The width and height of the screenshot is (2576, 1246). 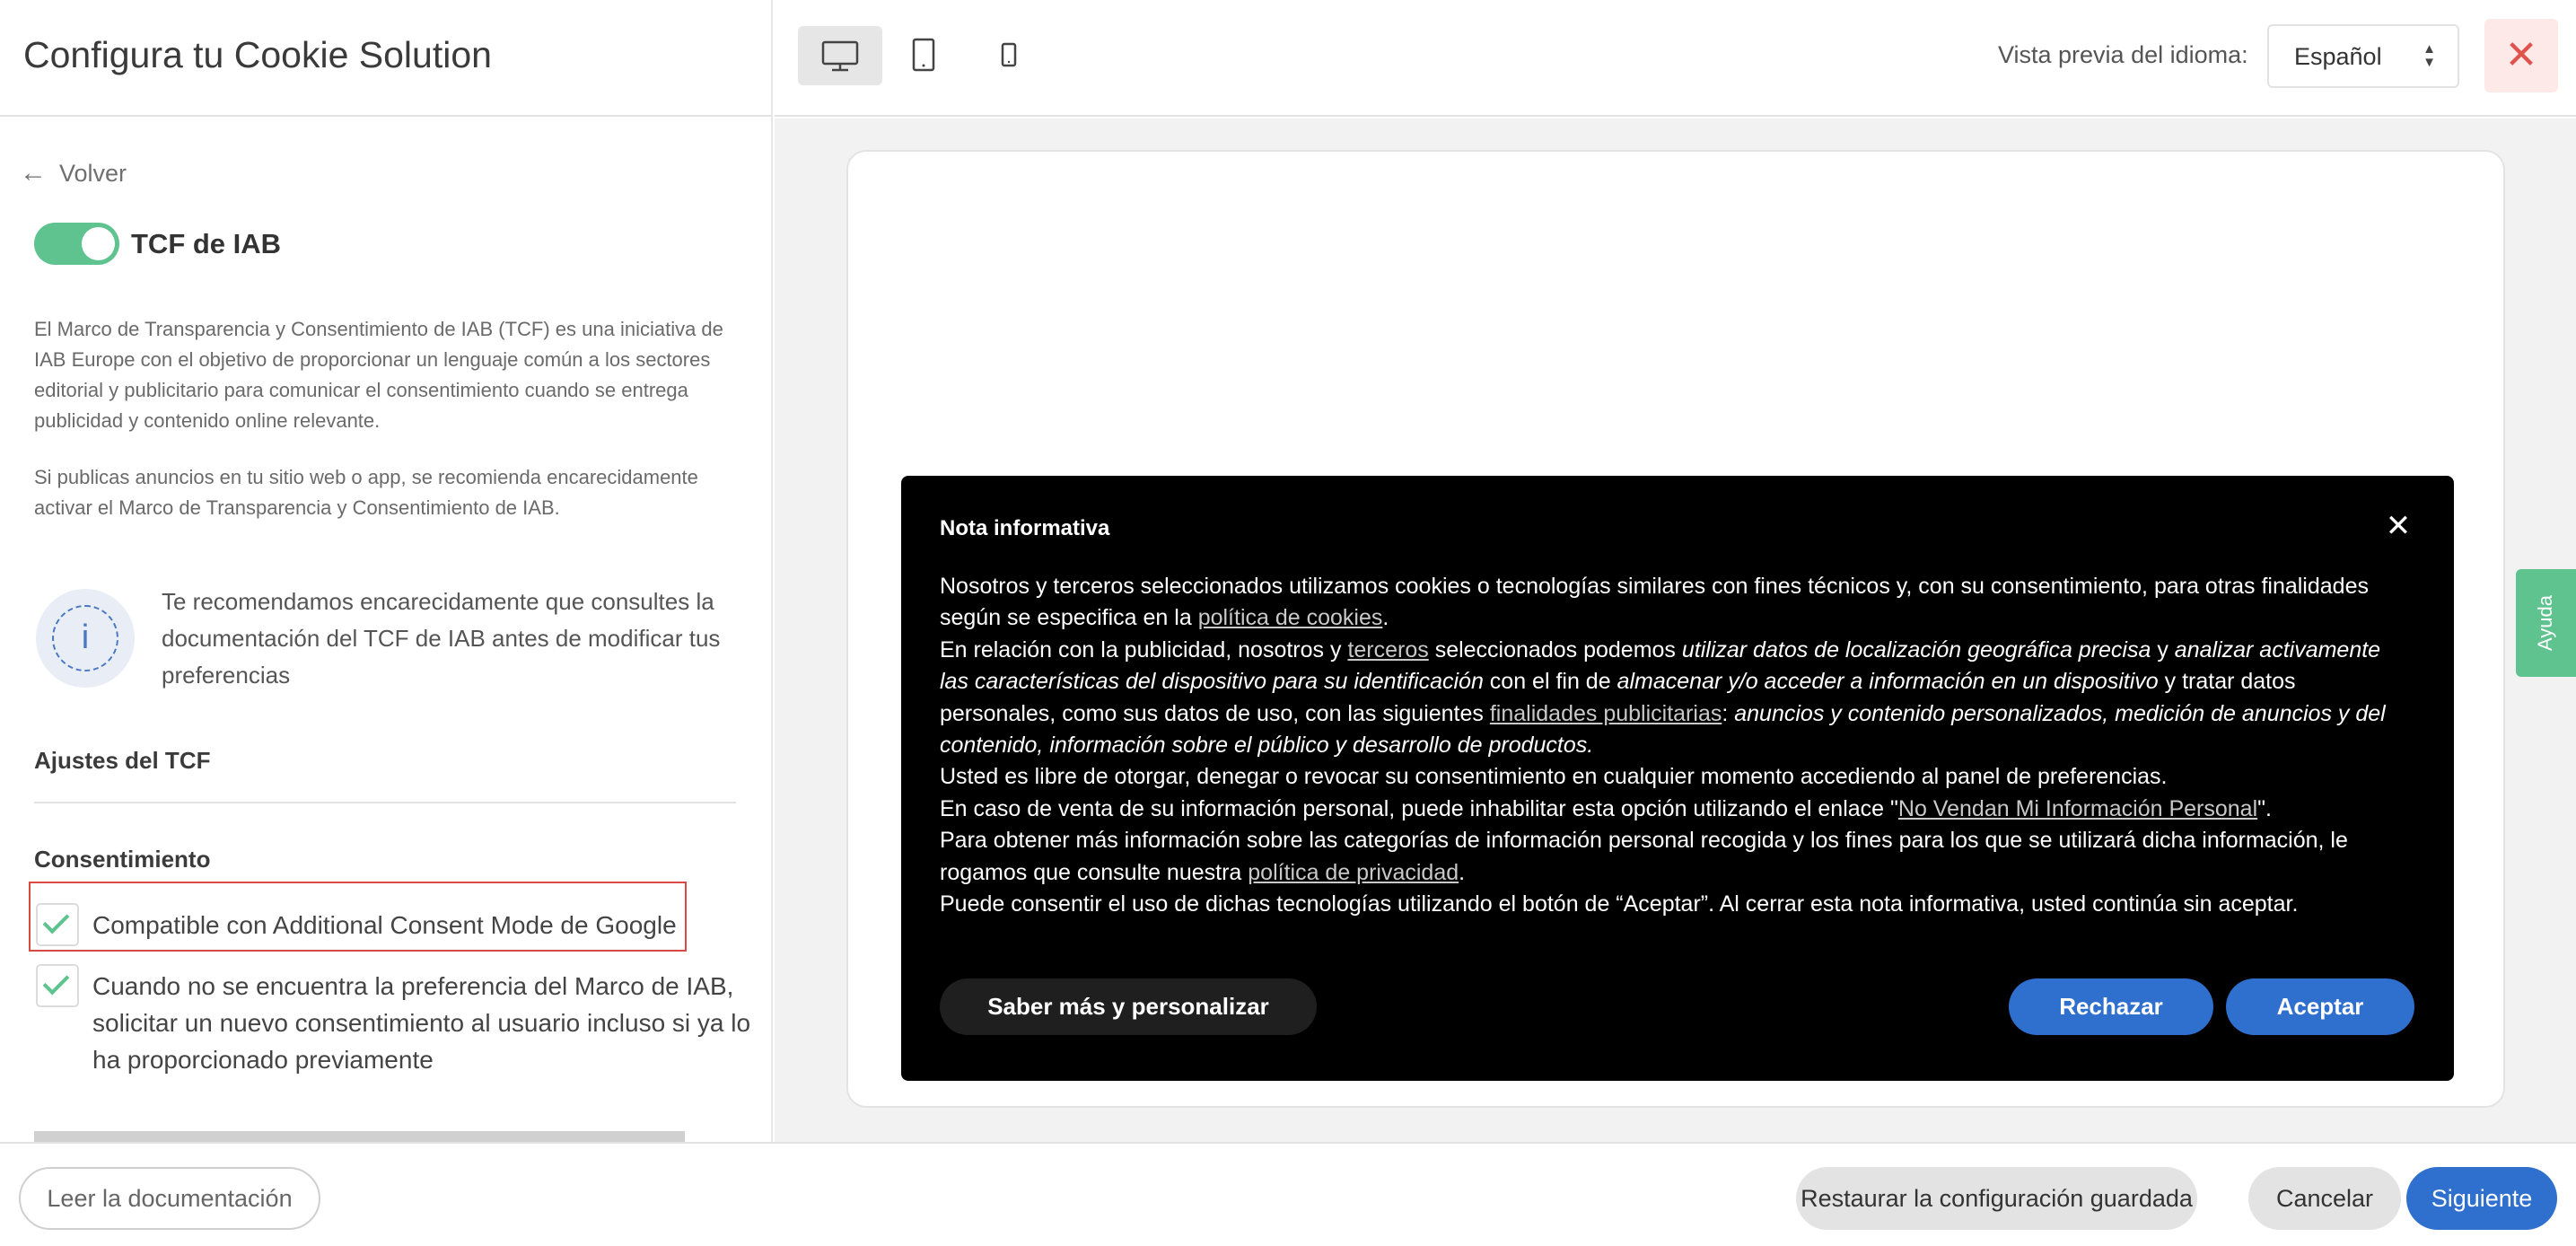 I want to click on tcf-settings-heading: Ajustes del TCF, so click(x=122, y=760).